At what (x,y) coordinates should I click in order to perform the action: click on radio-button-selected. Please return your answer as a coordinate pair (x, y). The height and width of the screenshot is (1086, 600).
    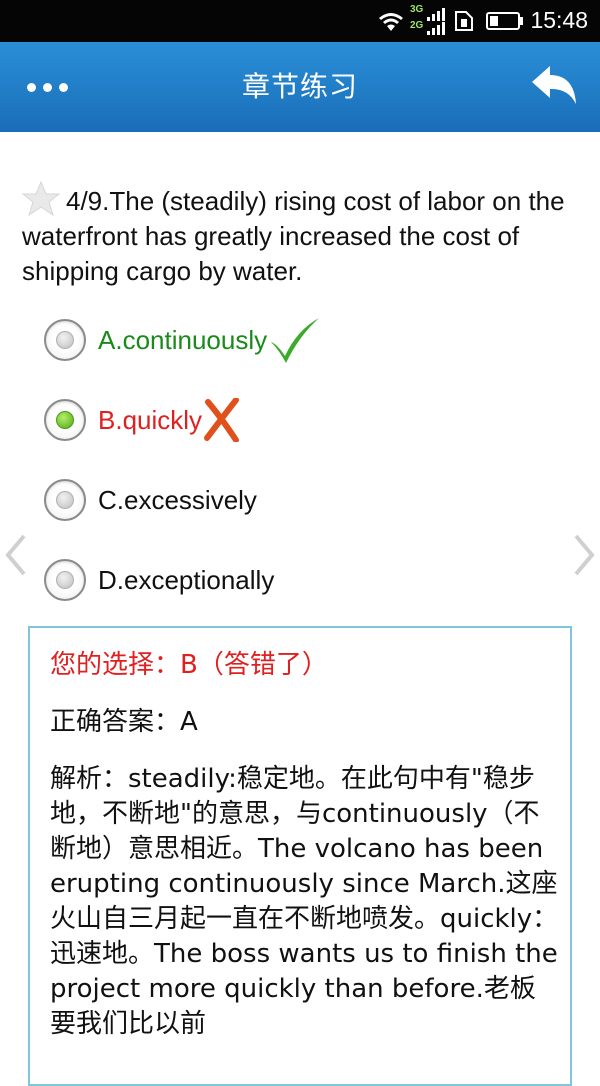
    Looking at the image, I should click on (65, 420).